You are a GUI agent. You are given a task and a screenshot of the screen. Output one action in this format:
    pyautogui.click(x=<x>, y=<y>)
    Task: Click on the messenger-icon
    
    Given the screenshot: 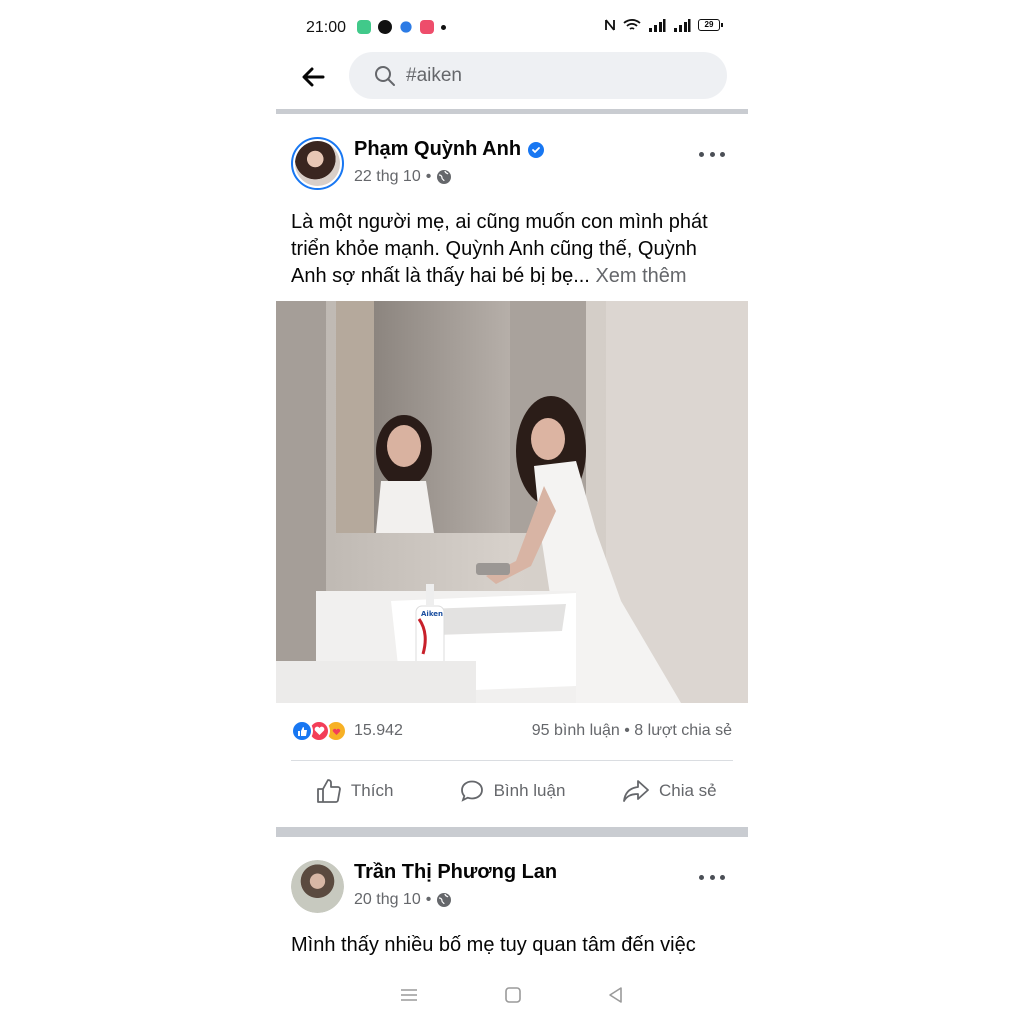 What is the action you would take?
    pyautogui.click(x=406, y=27)
    